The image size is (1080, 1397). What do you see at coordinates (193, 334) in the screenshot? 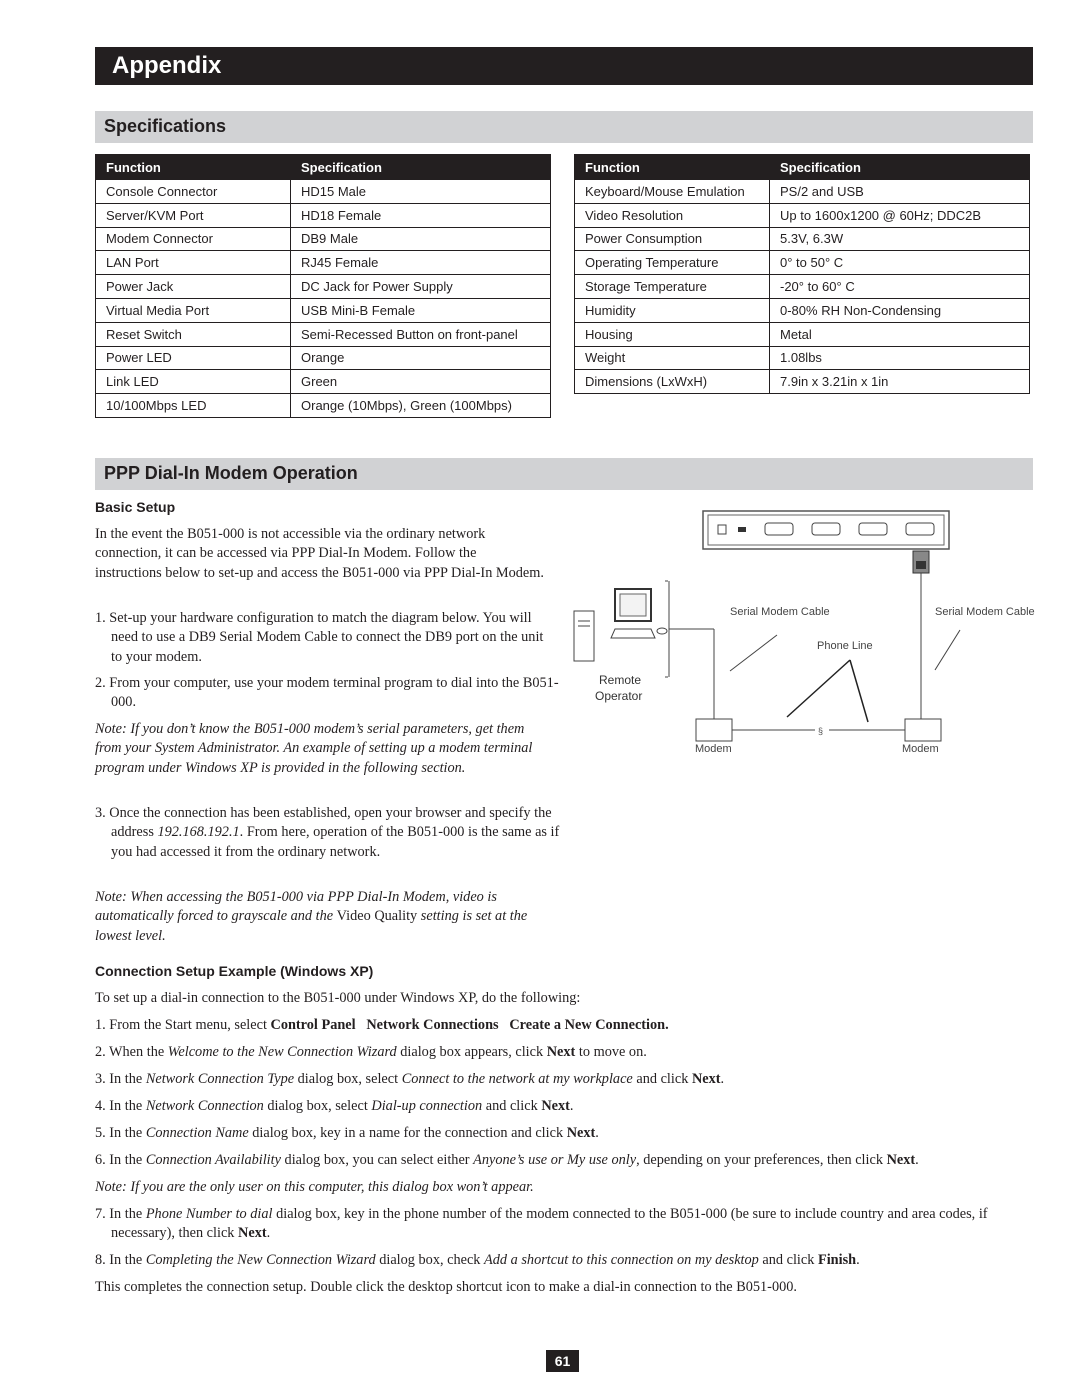
I see `cell-function: Reset Switch` at bounding box center [193, 334].